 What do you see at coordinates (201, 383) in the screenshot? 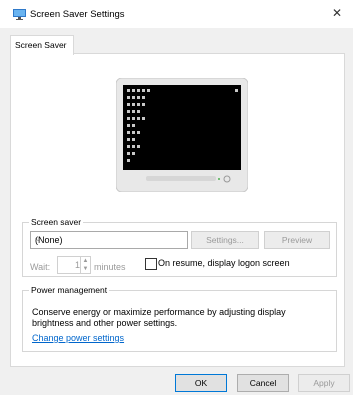
I see `ok-button: OK` at bounding box center [201, 383].